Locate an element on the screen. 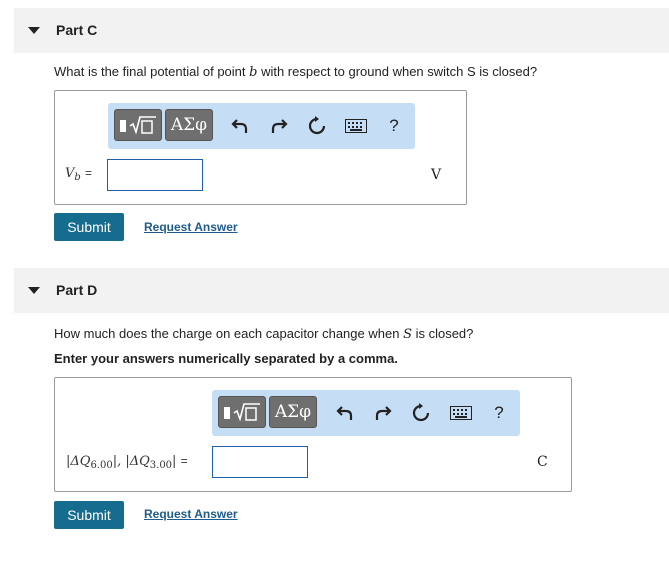  var-symbol: V is located at coordinates (70, 173).